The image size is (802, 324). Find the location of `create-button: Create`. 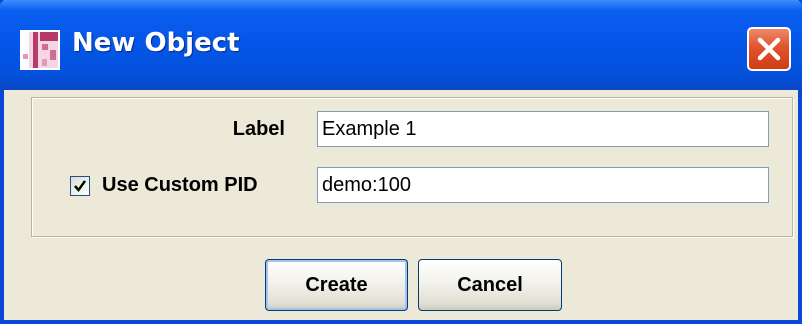

create-button: Create is located at coordinates (336, 285).